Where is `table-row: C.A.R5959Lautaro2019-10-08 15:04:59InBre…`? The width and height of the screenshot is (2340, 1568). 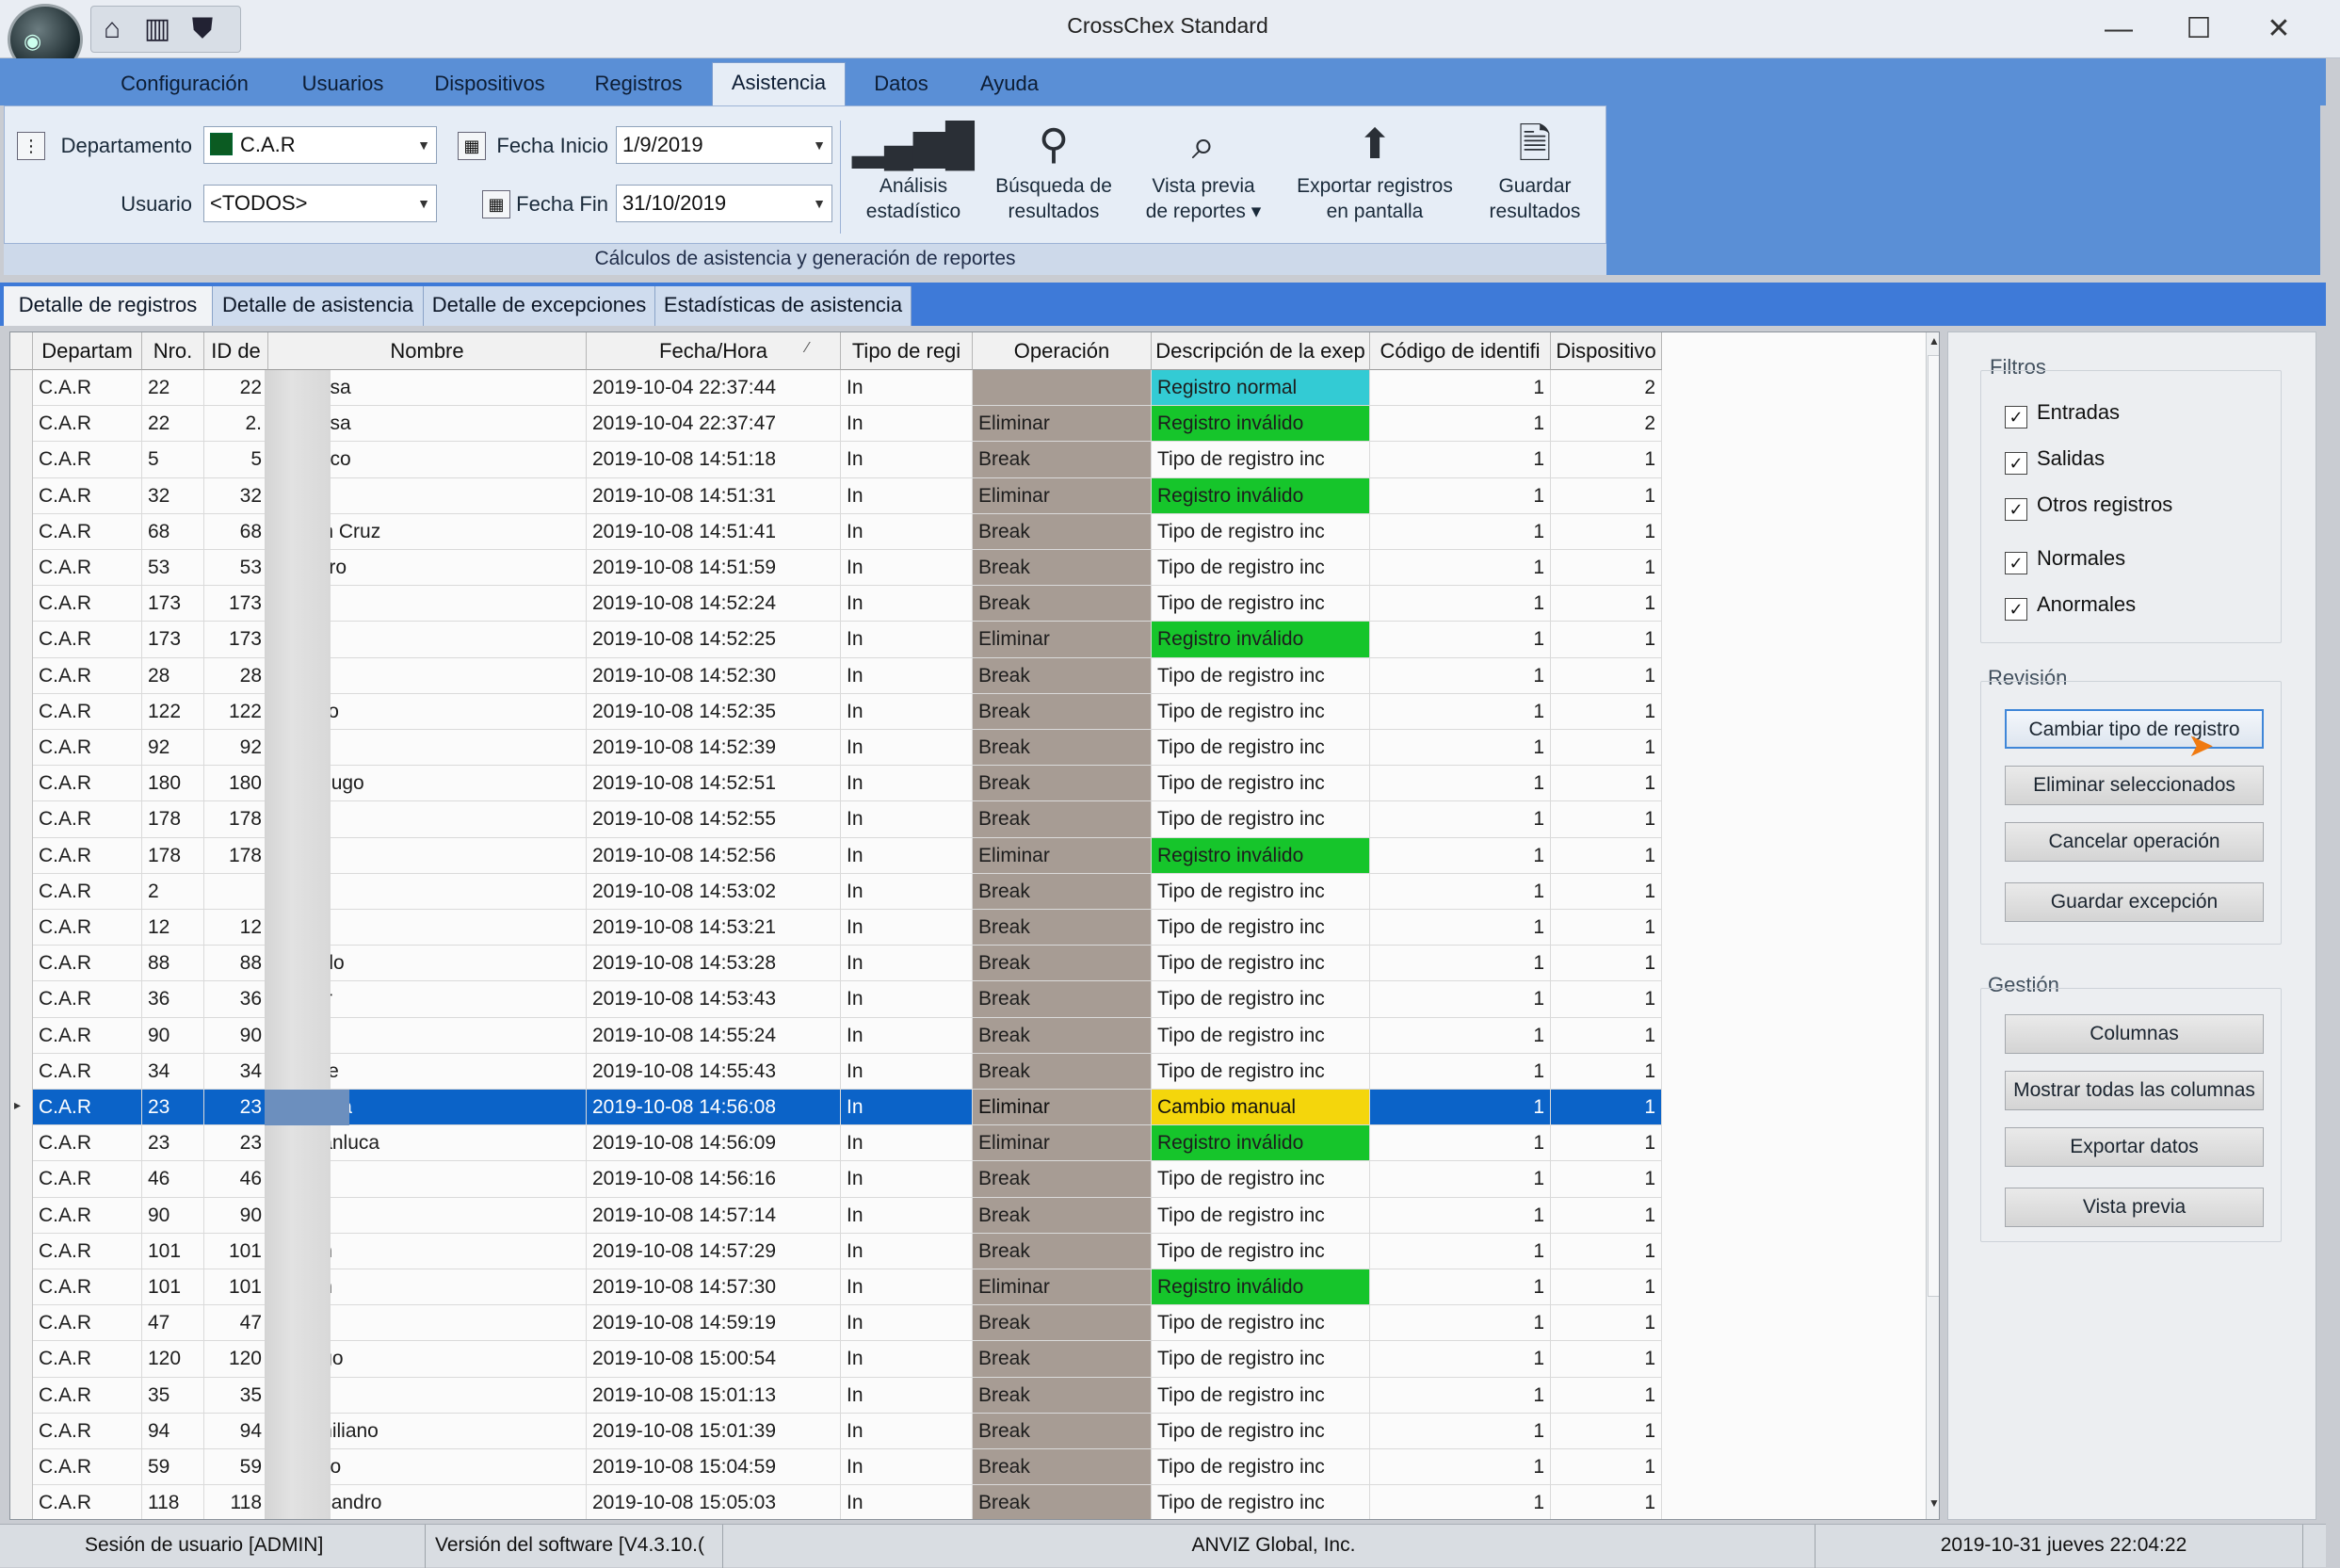
table-row: C.A.R5959Lautaro2019-10-08 15:04:59InBre… is located at coordinates (836, 1467).